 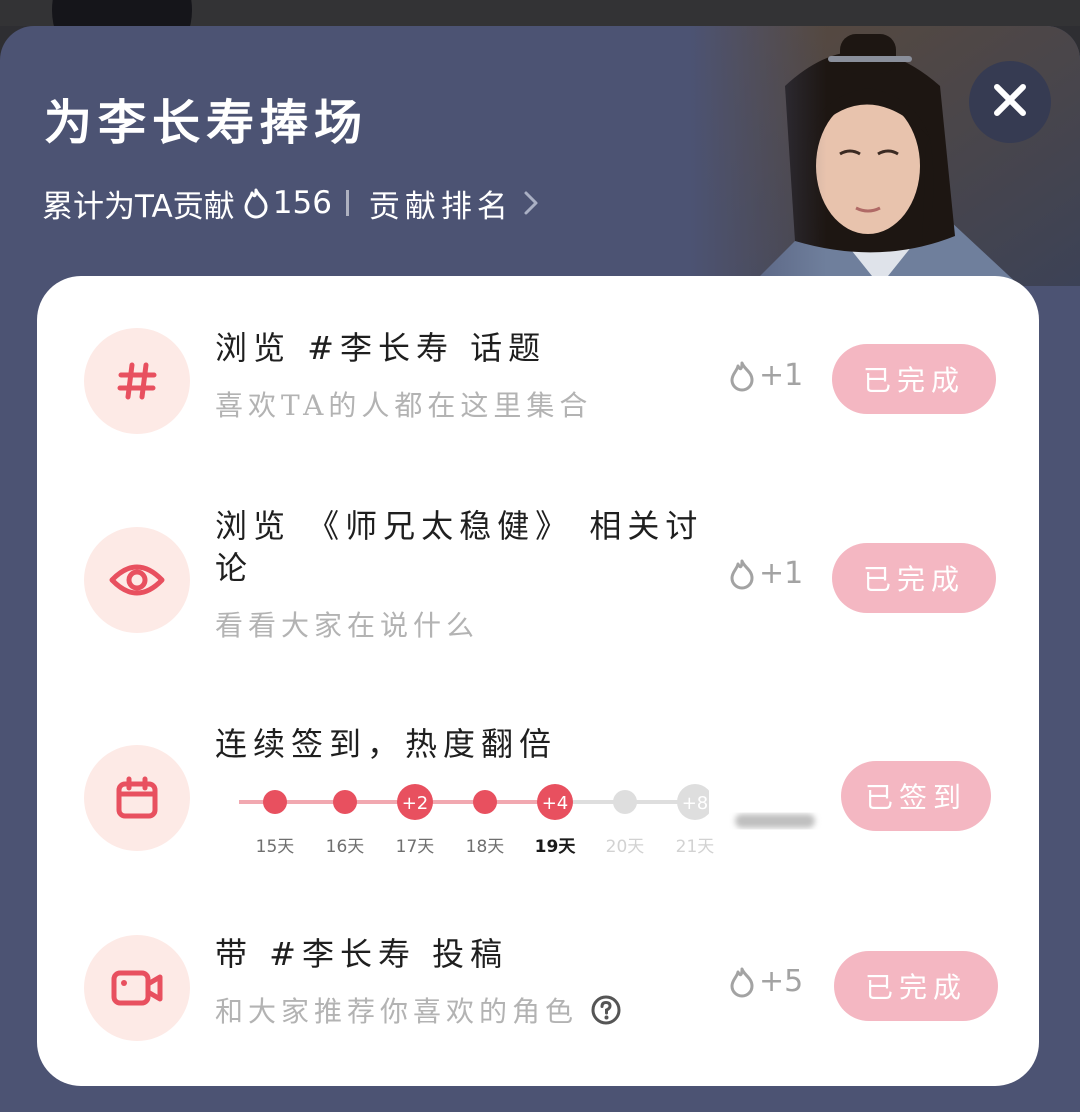 I want to click on checkin-day-label: 18天, so click(x=485, y=847).